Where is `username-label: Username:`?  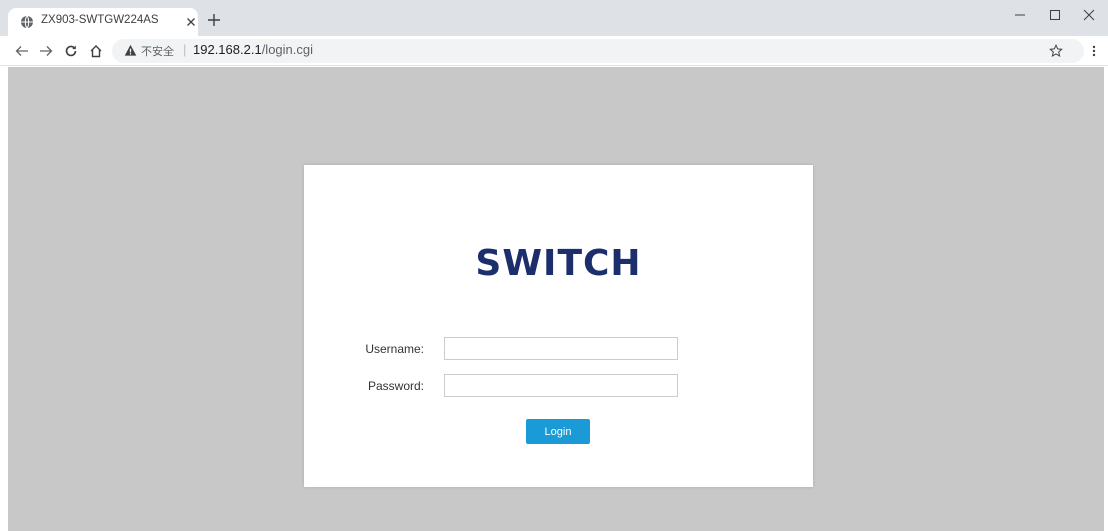
username-label: Username: is located at coordinates (394, 349).